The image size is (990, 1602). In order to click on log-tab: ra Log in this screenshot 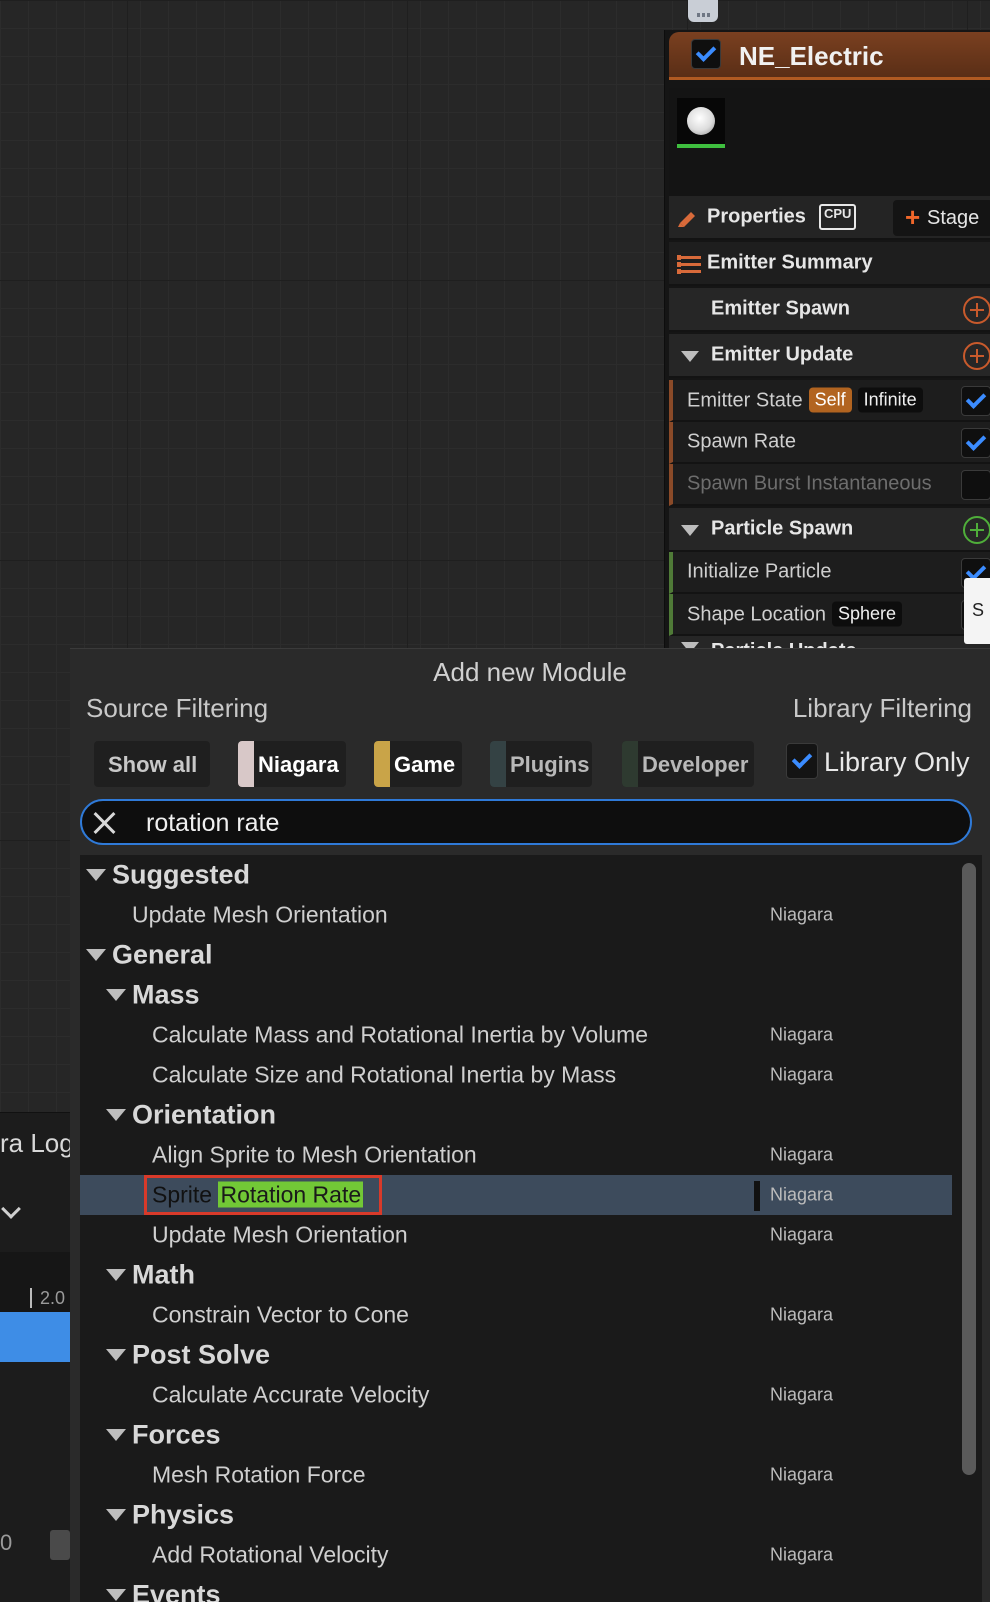, I will do `click(37, 1143)`.